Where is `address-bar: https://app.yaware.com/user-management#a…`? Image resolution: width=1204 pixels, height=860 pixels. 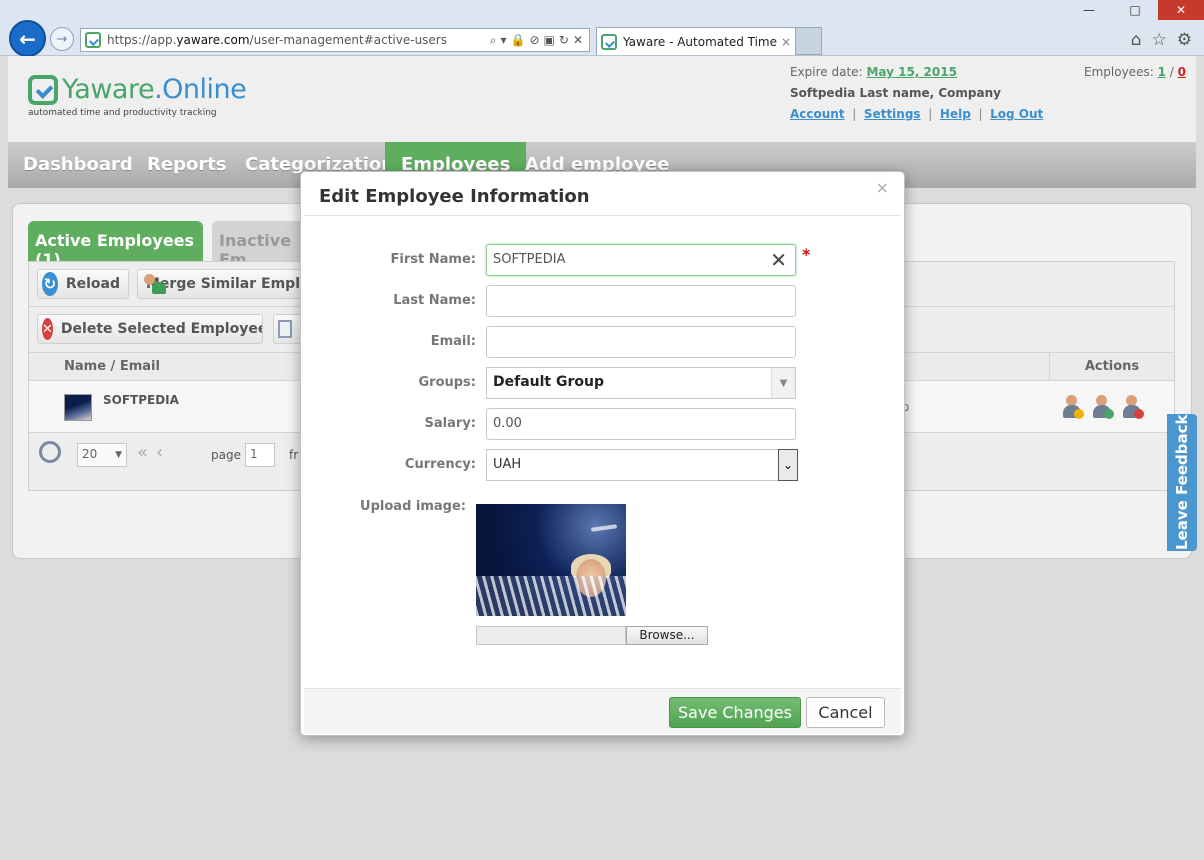 address-bar: https://app.yaware.com/user-management#a… is located at coordinates (335, 40).